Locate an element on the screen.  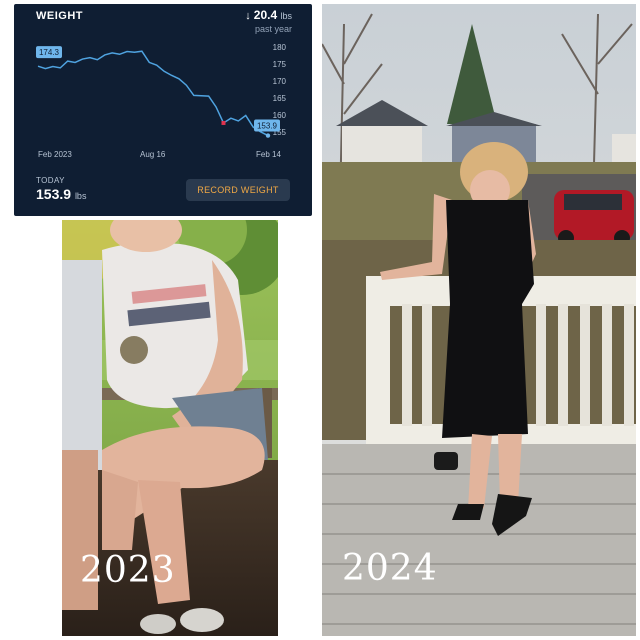
weight-series is located at coordinates (153, 93).